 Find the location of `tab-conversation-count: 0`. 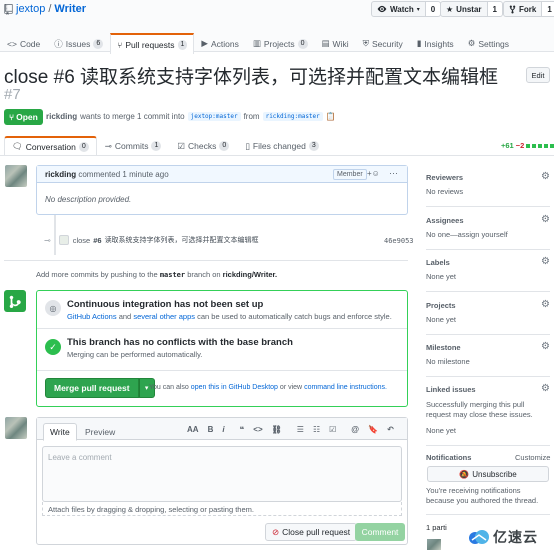

tab-conversation-count: 0 is located at coordinates (83, 146).